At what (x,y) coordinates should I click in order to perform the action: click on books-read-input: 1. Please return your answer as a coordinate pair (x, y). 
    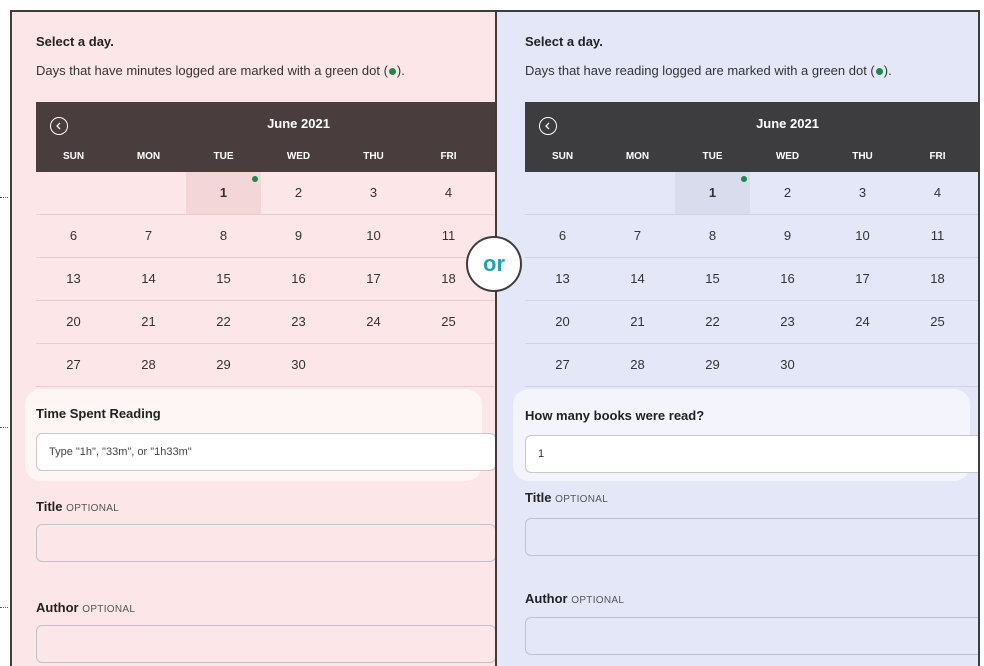
    Looking at the image, I should click on (751, 454).